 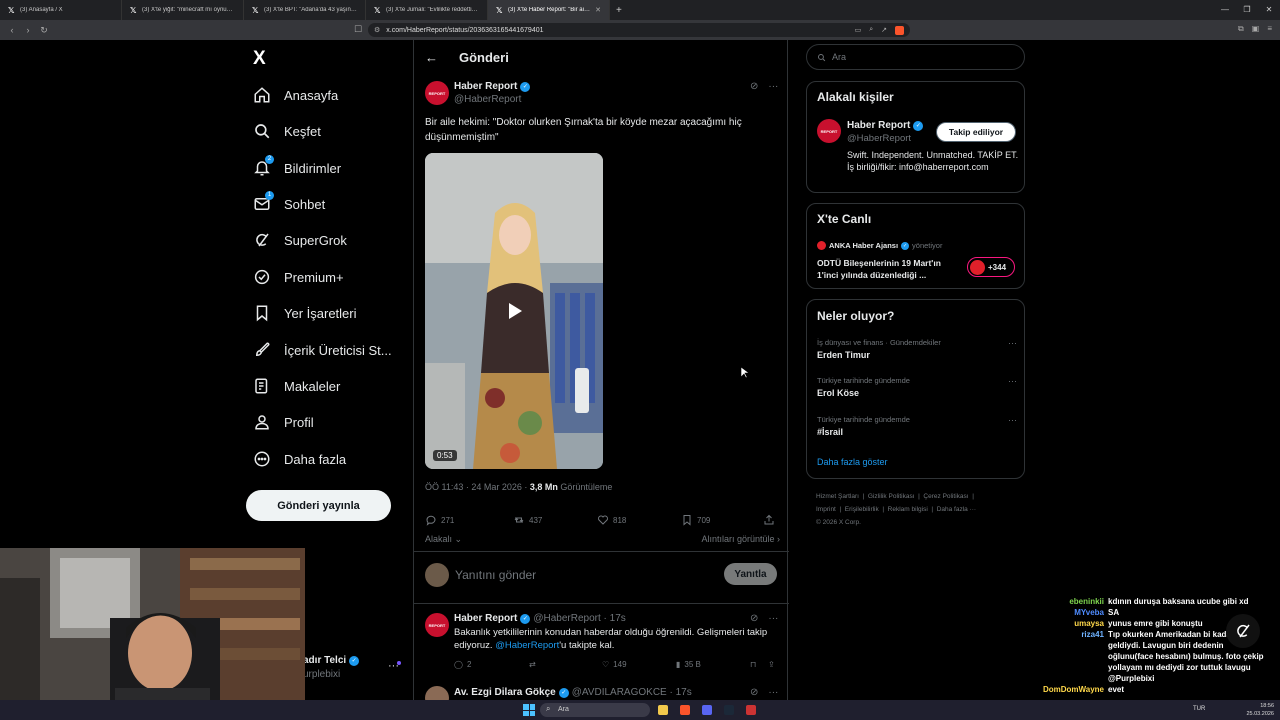 What do you see at coordinates (750, 574) in the screenshot?
I see `reply-submit-button: Yanıtla` at bounding box center [750, 574].